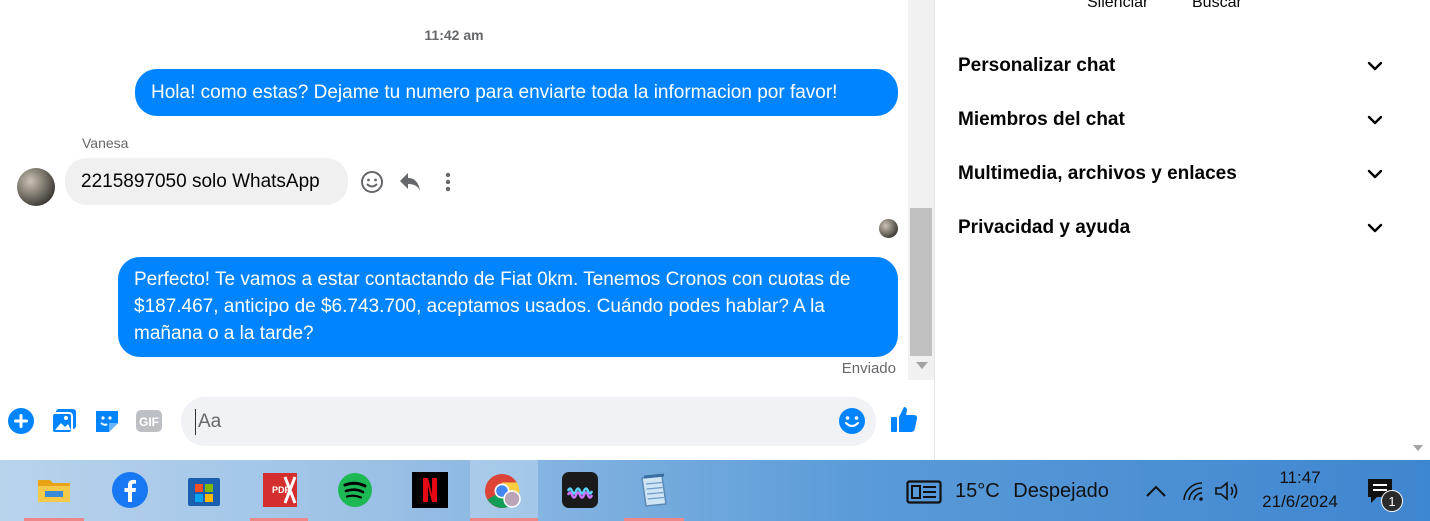 This screenshot has width=1430, height=521. Describe the element at coordinates (372, 182) in the screenshot. I see `react-icon` at that location.